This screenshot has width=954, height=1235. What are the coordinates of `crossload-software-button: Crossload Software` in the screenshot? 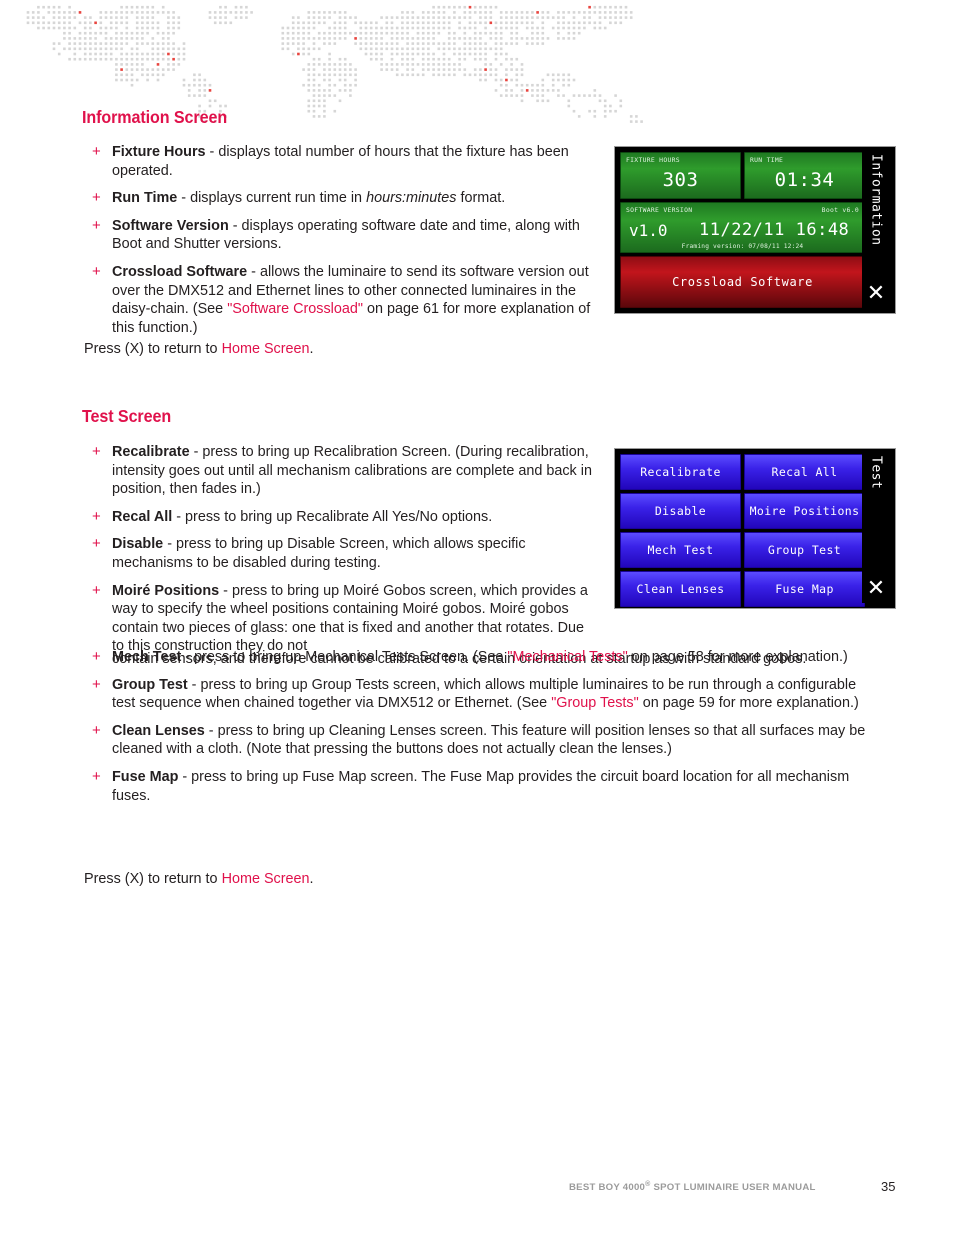 It's located at (742, 282).